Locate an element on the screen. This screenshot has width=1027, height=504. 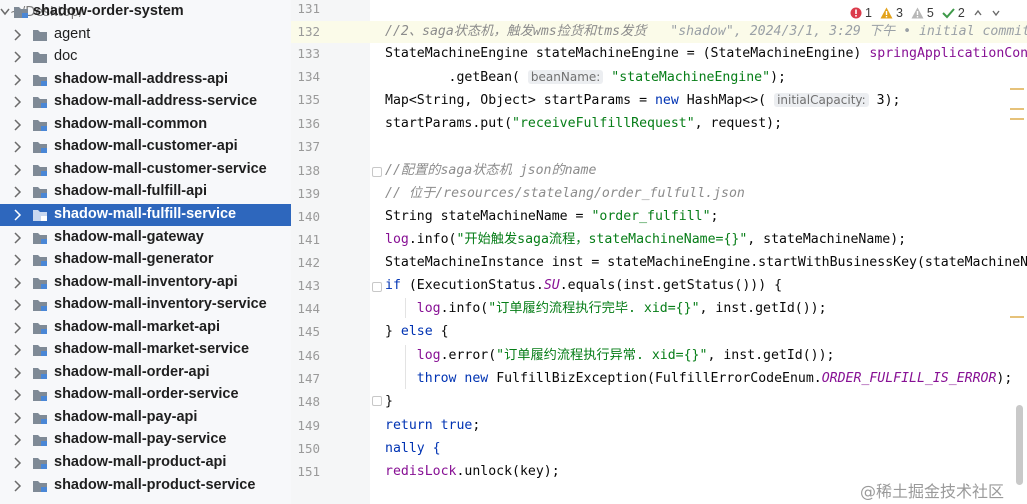
tree-item-shadow-mall-generator: shadow-mall-generator is located at coordinates (145, 260).